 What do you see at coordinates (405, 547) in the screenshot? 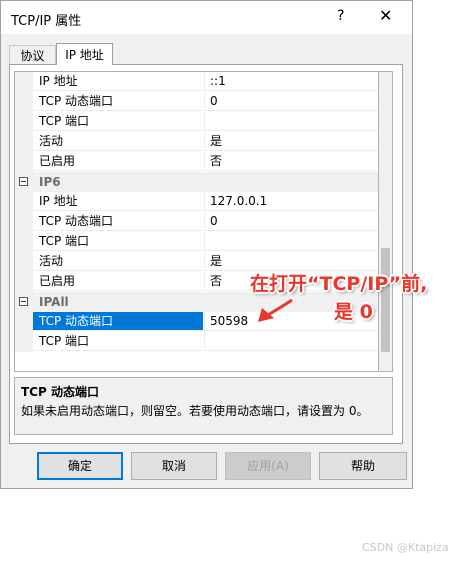
I see `watermark: CSDN @Ktapiza` at bounding box center [405, 547].